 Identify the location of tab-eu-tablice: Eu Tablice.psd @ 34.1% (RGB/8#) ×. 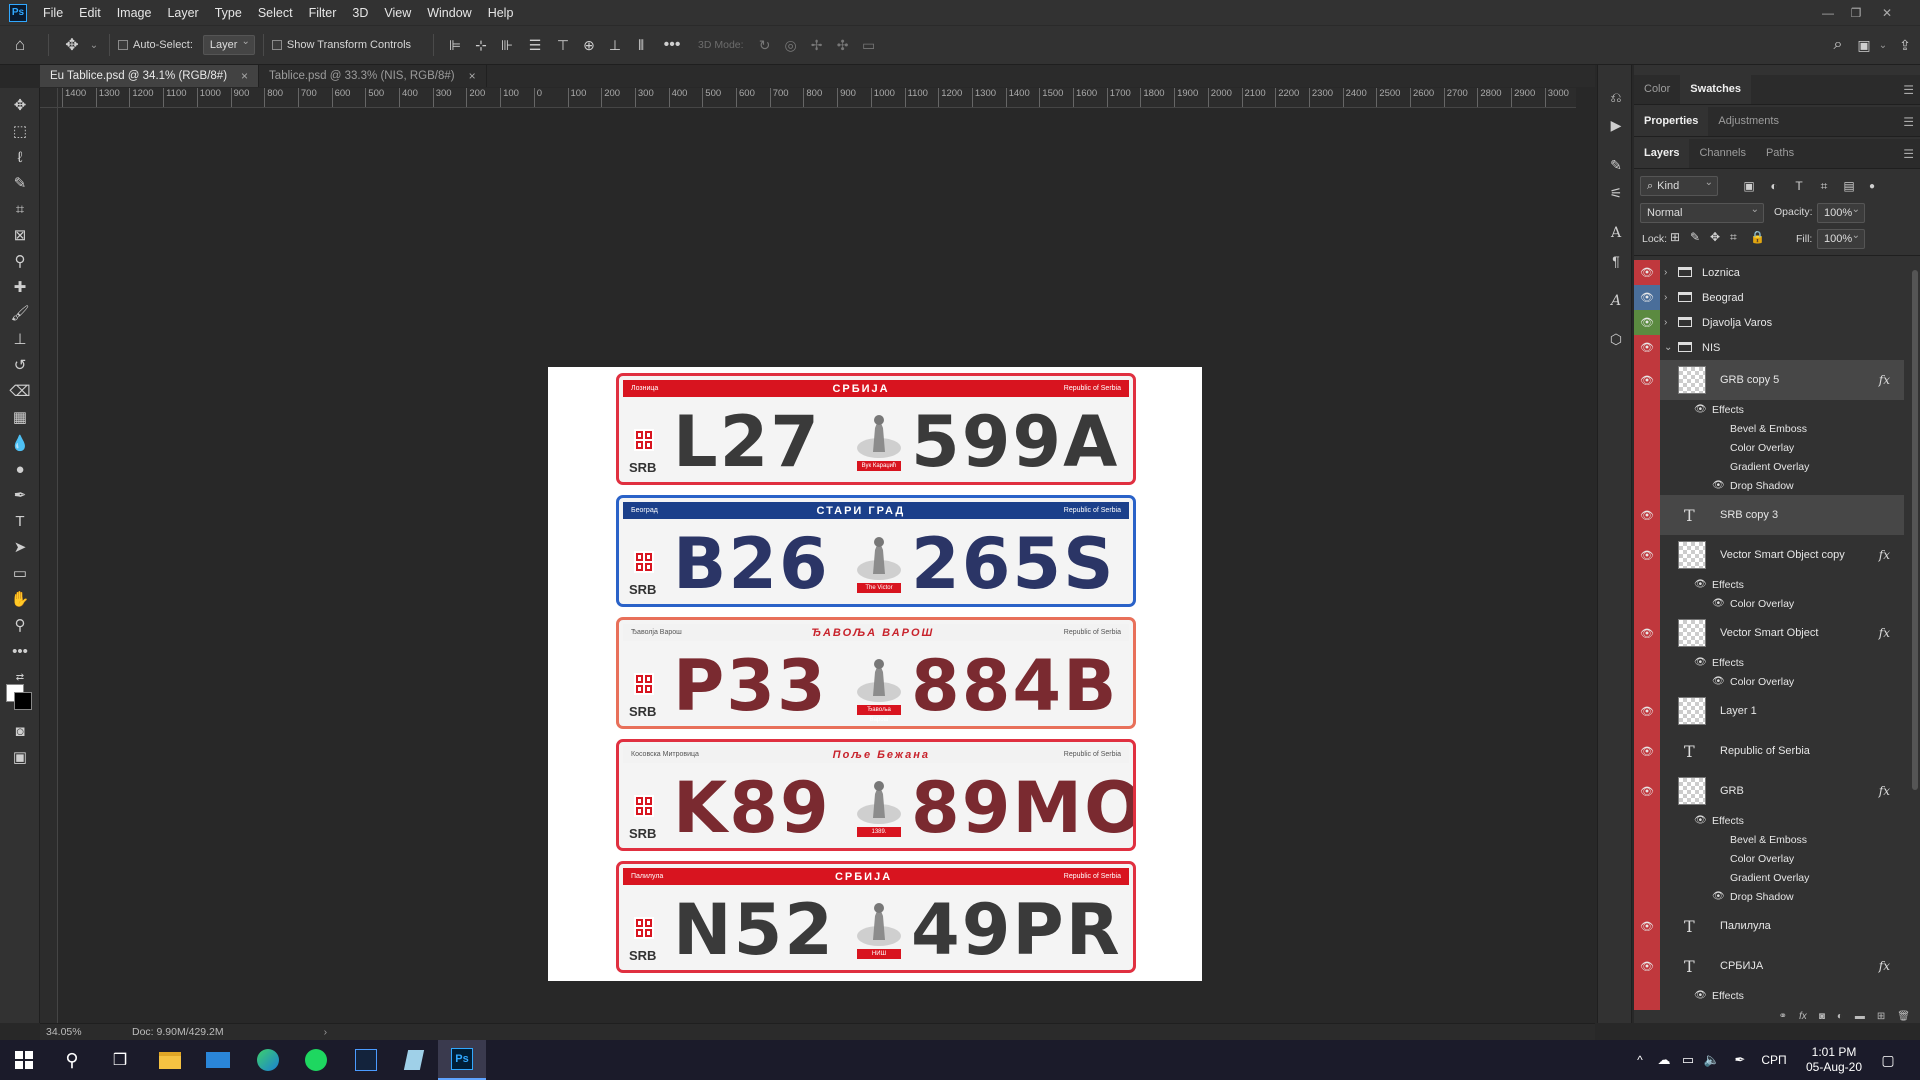
(150, 76).